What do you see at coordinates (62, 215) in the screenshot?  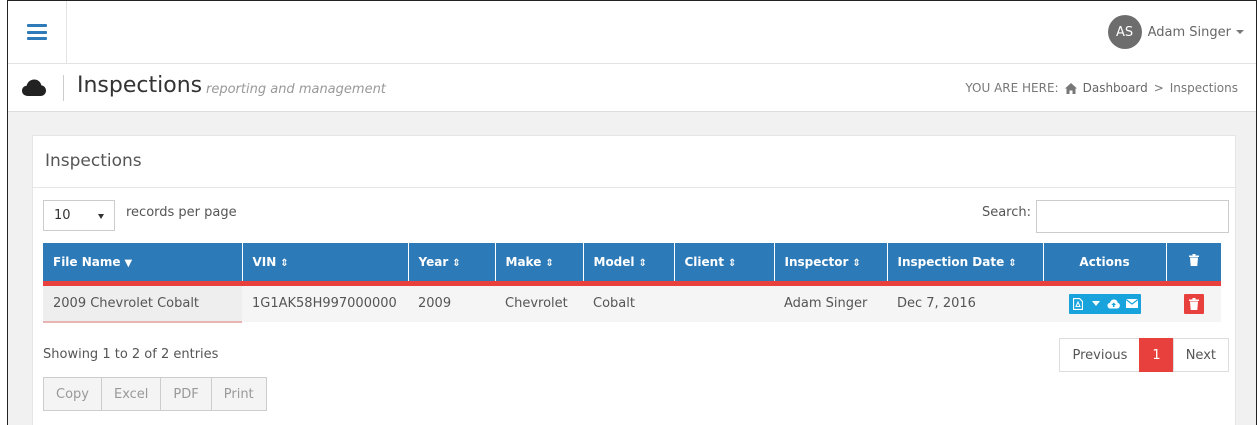 I see `records-per-page-value: 10` at bounding box center [62, 215].